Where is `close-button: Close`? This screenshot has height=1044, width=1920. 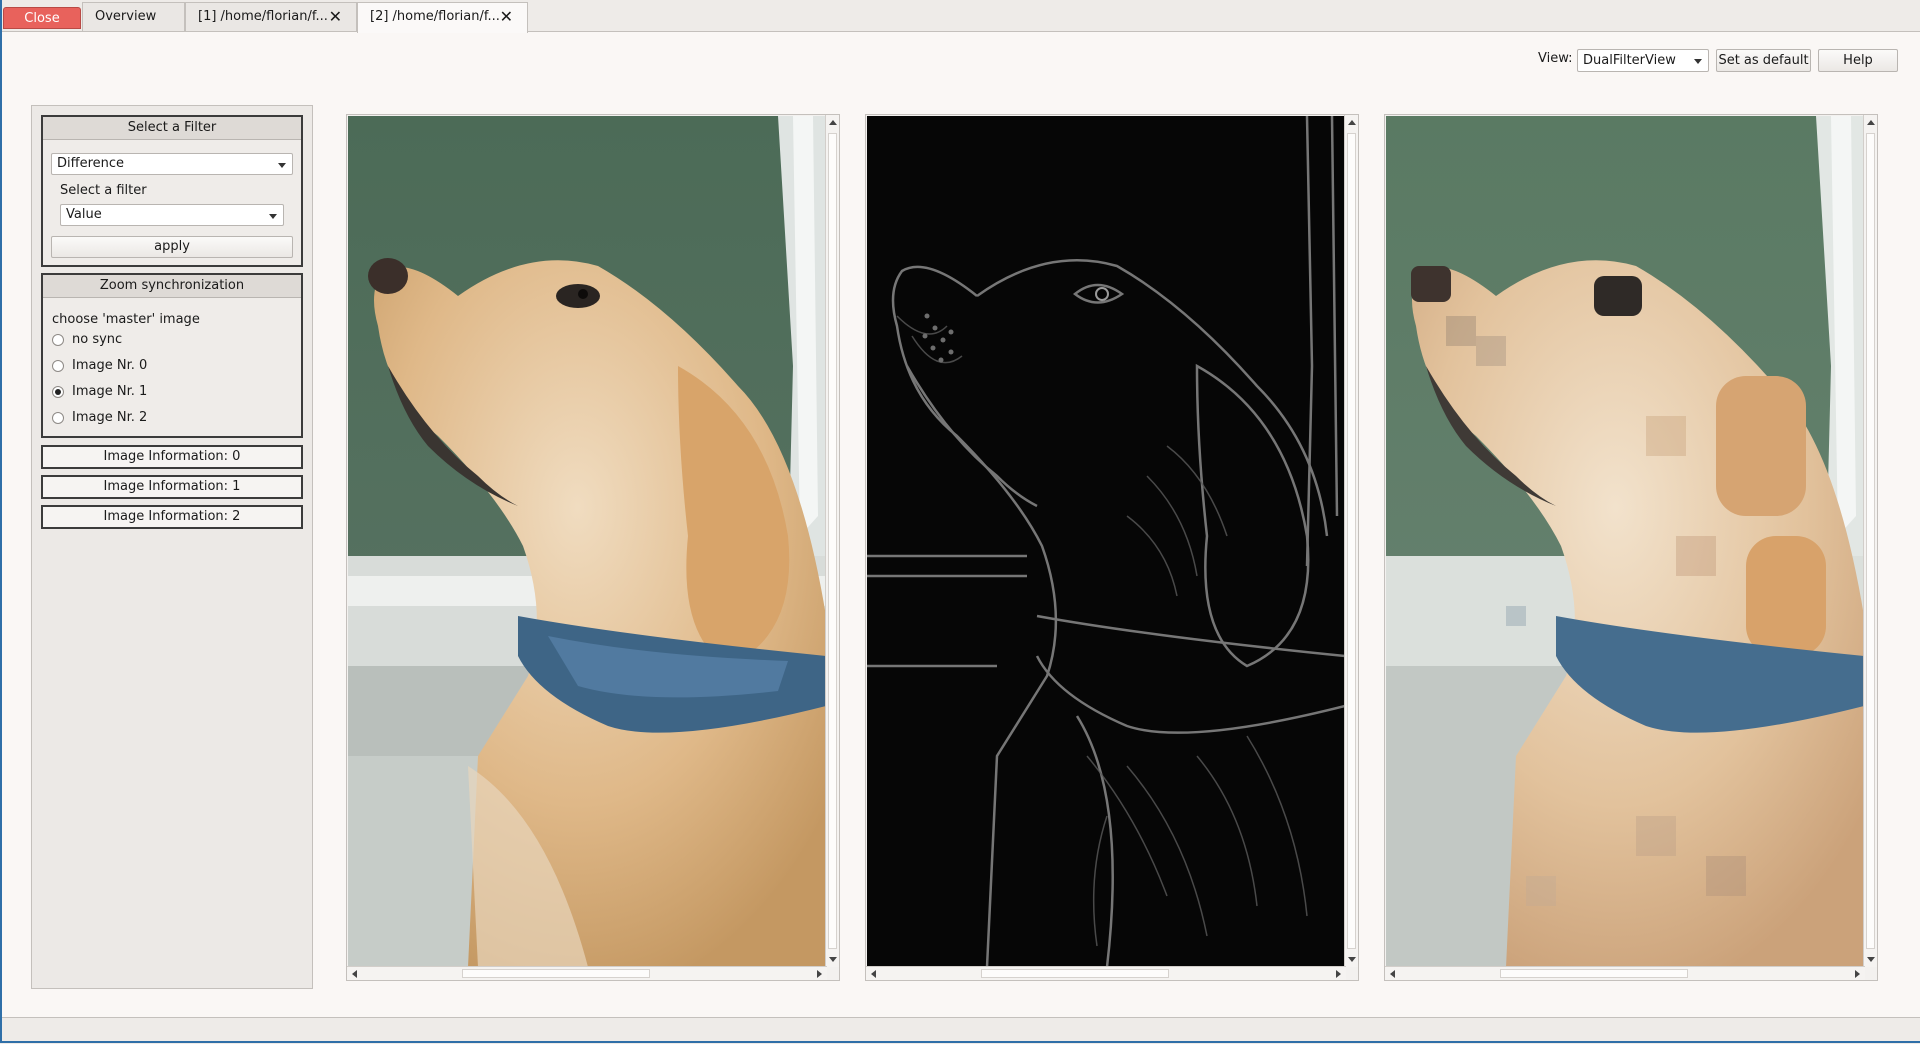
close-button: Close is located at coordinates (42, 18).